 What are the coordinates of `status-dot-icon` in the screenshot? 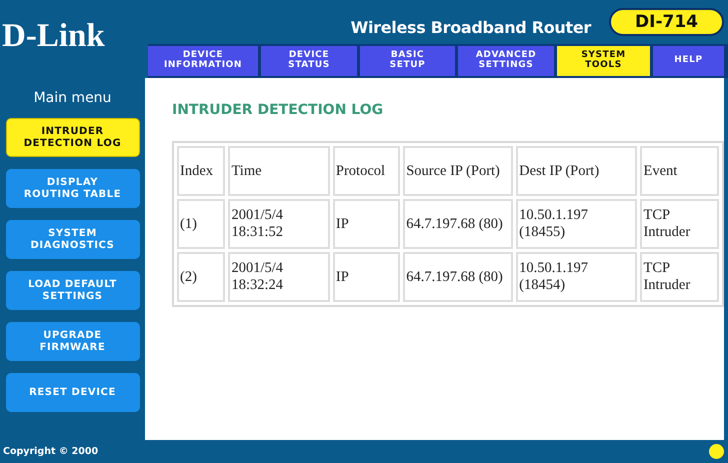 It's located at (716, 451).